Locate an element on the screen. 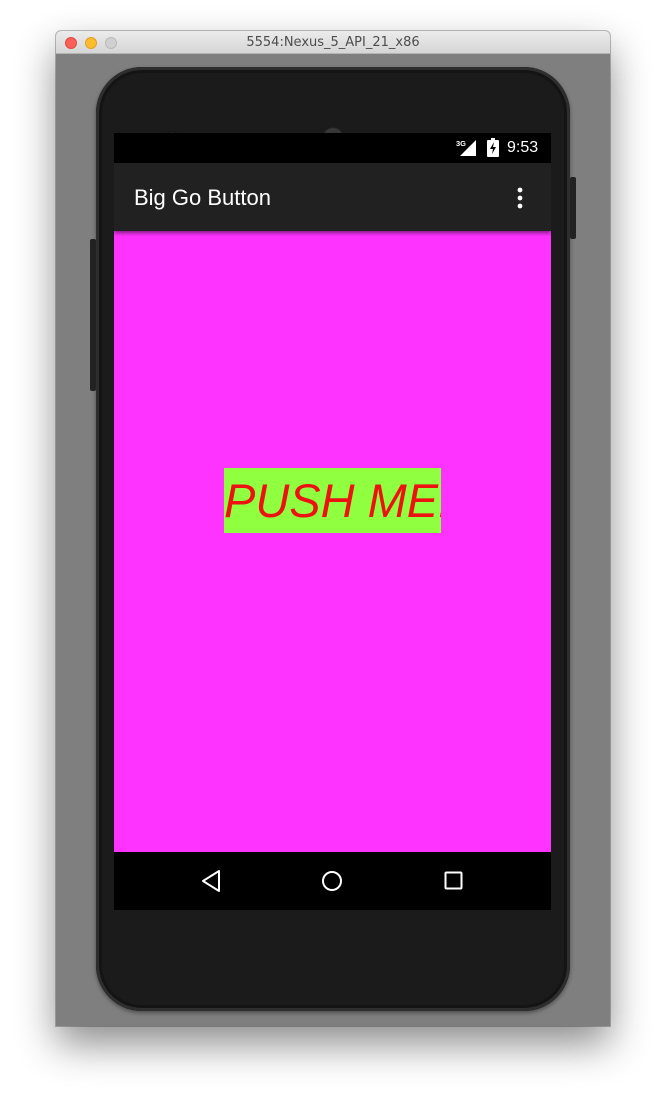 The width and height of the screenshot is (666, 1106). push-me-button: PUSH ME! is located at coordinates (332, 500).